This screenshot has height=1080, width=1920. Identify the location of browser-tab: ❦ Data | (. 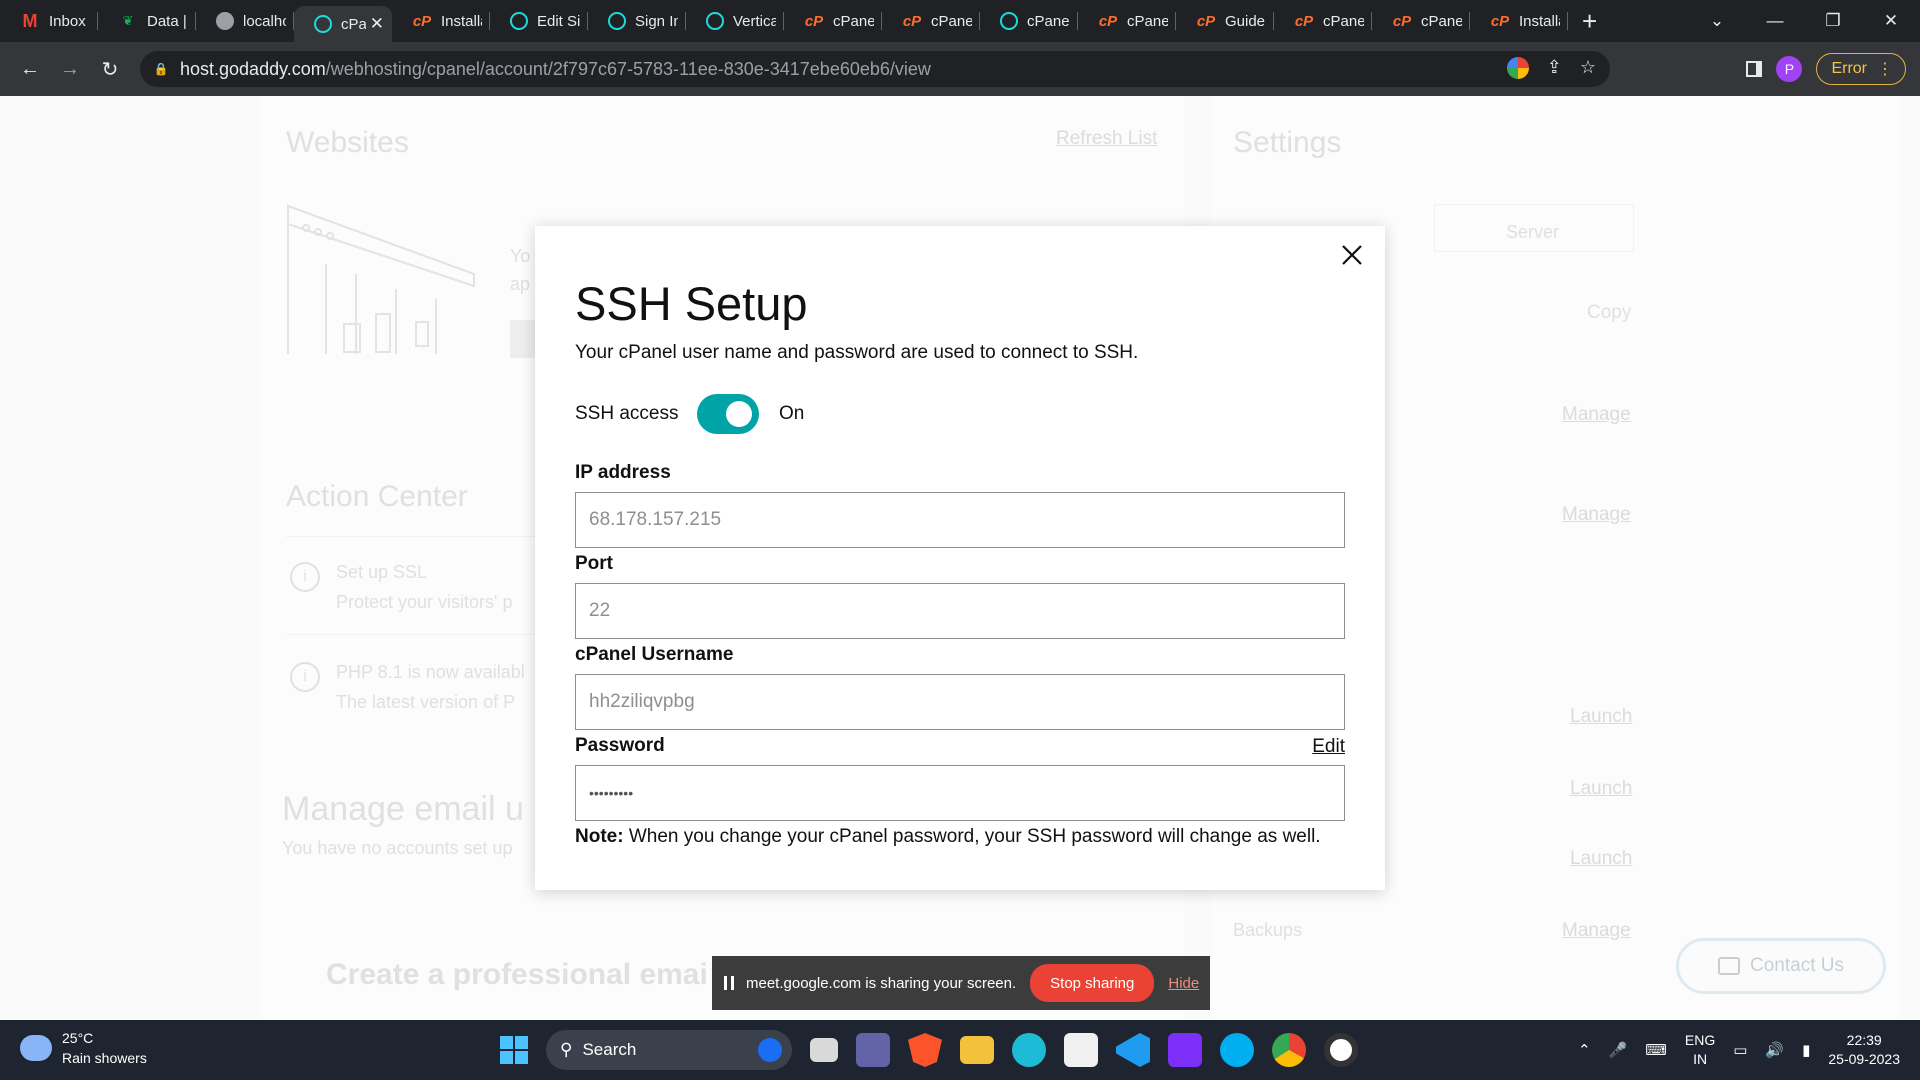
(147, 21).